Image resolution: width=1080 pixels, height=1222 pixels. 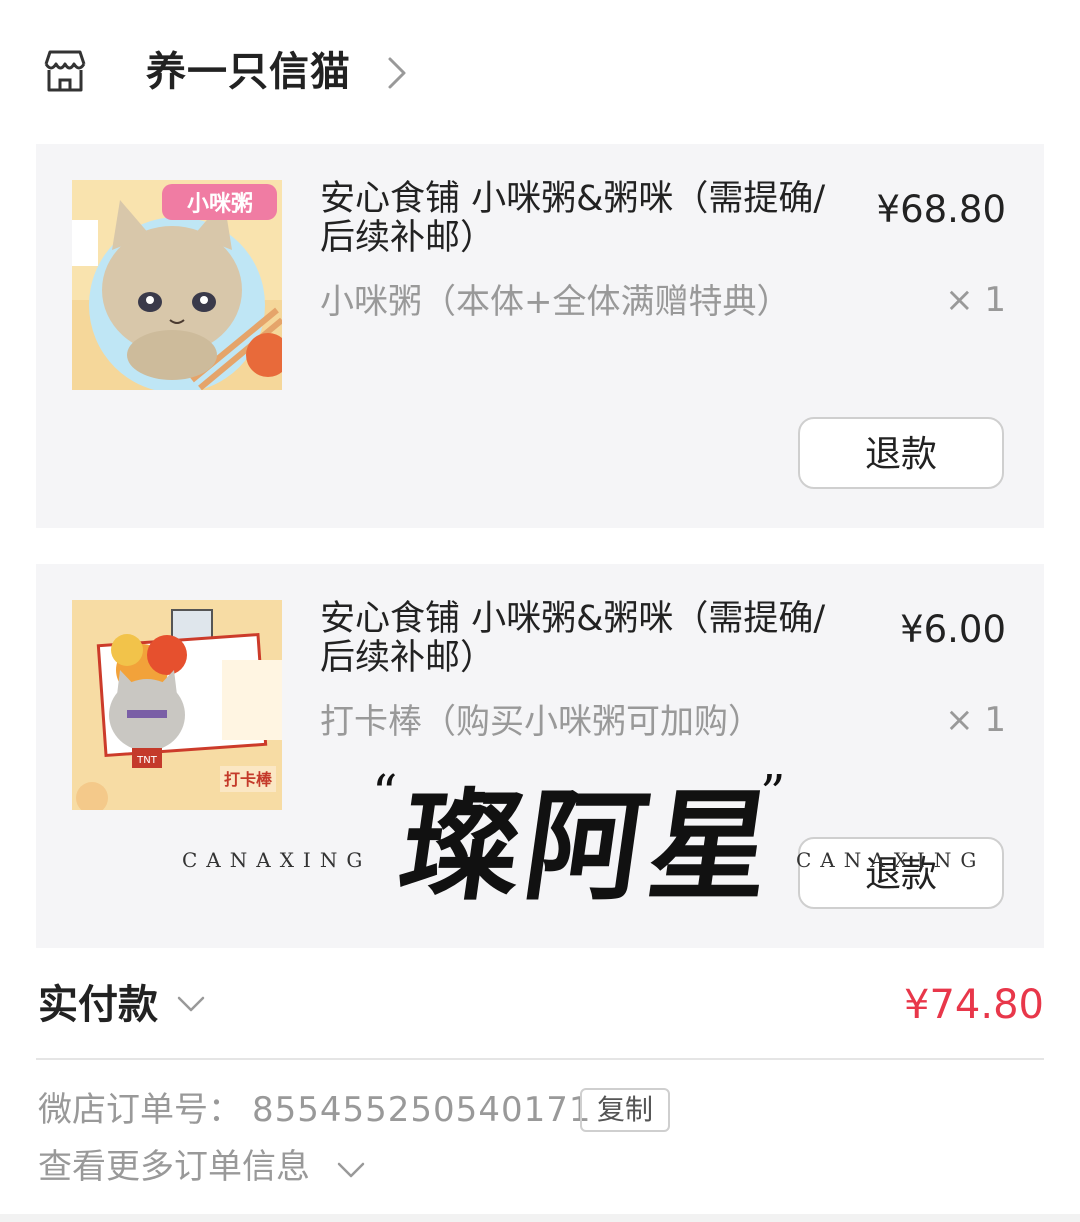 I want to click on shop-header: 养一只信猫, so click(x=540, y=72).